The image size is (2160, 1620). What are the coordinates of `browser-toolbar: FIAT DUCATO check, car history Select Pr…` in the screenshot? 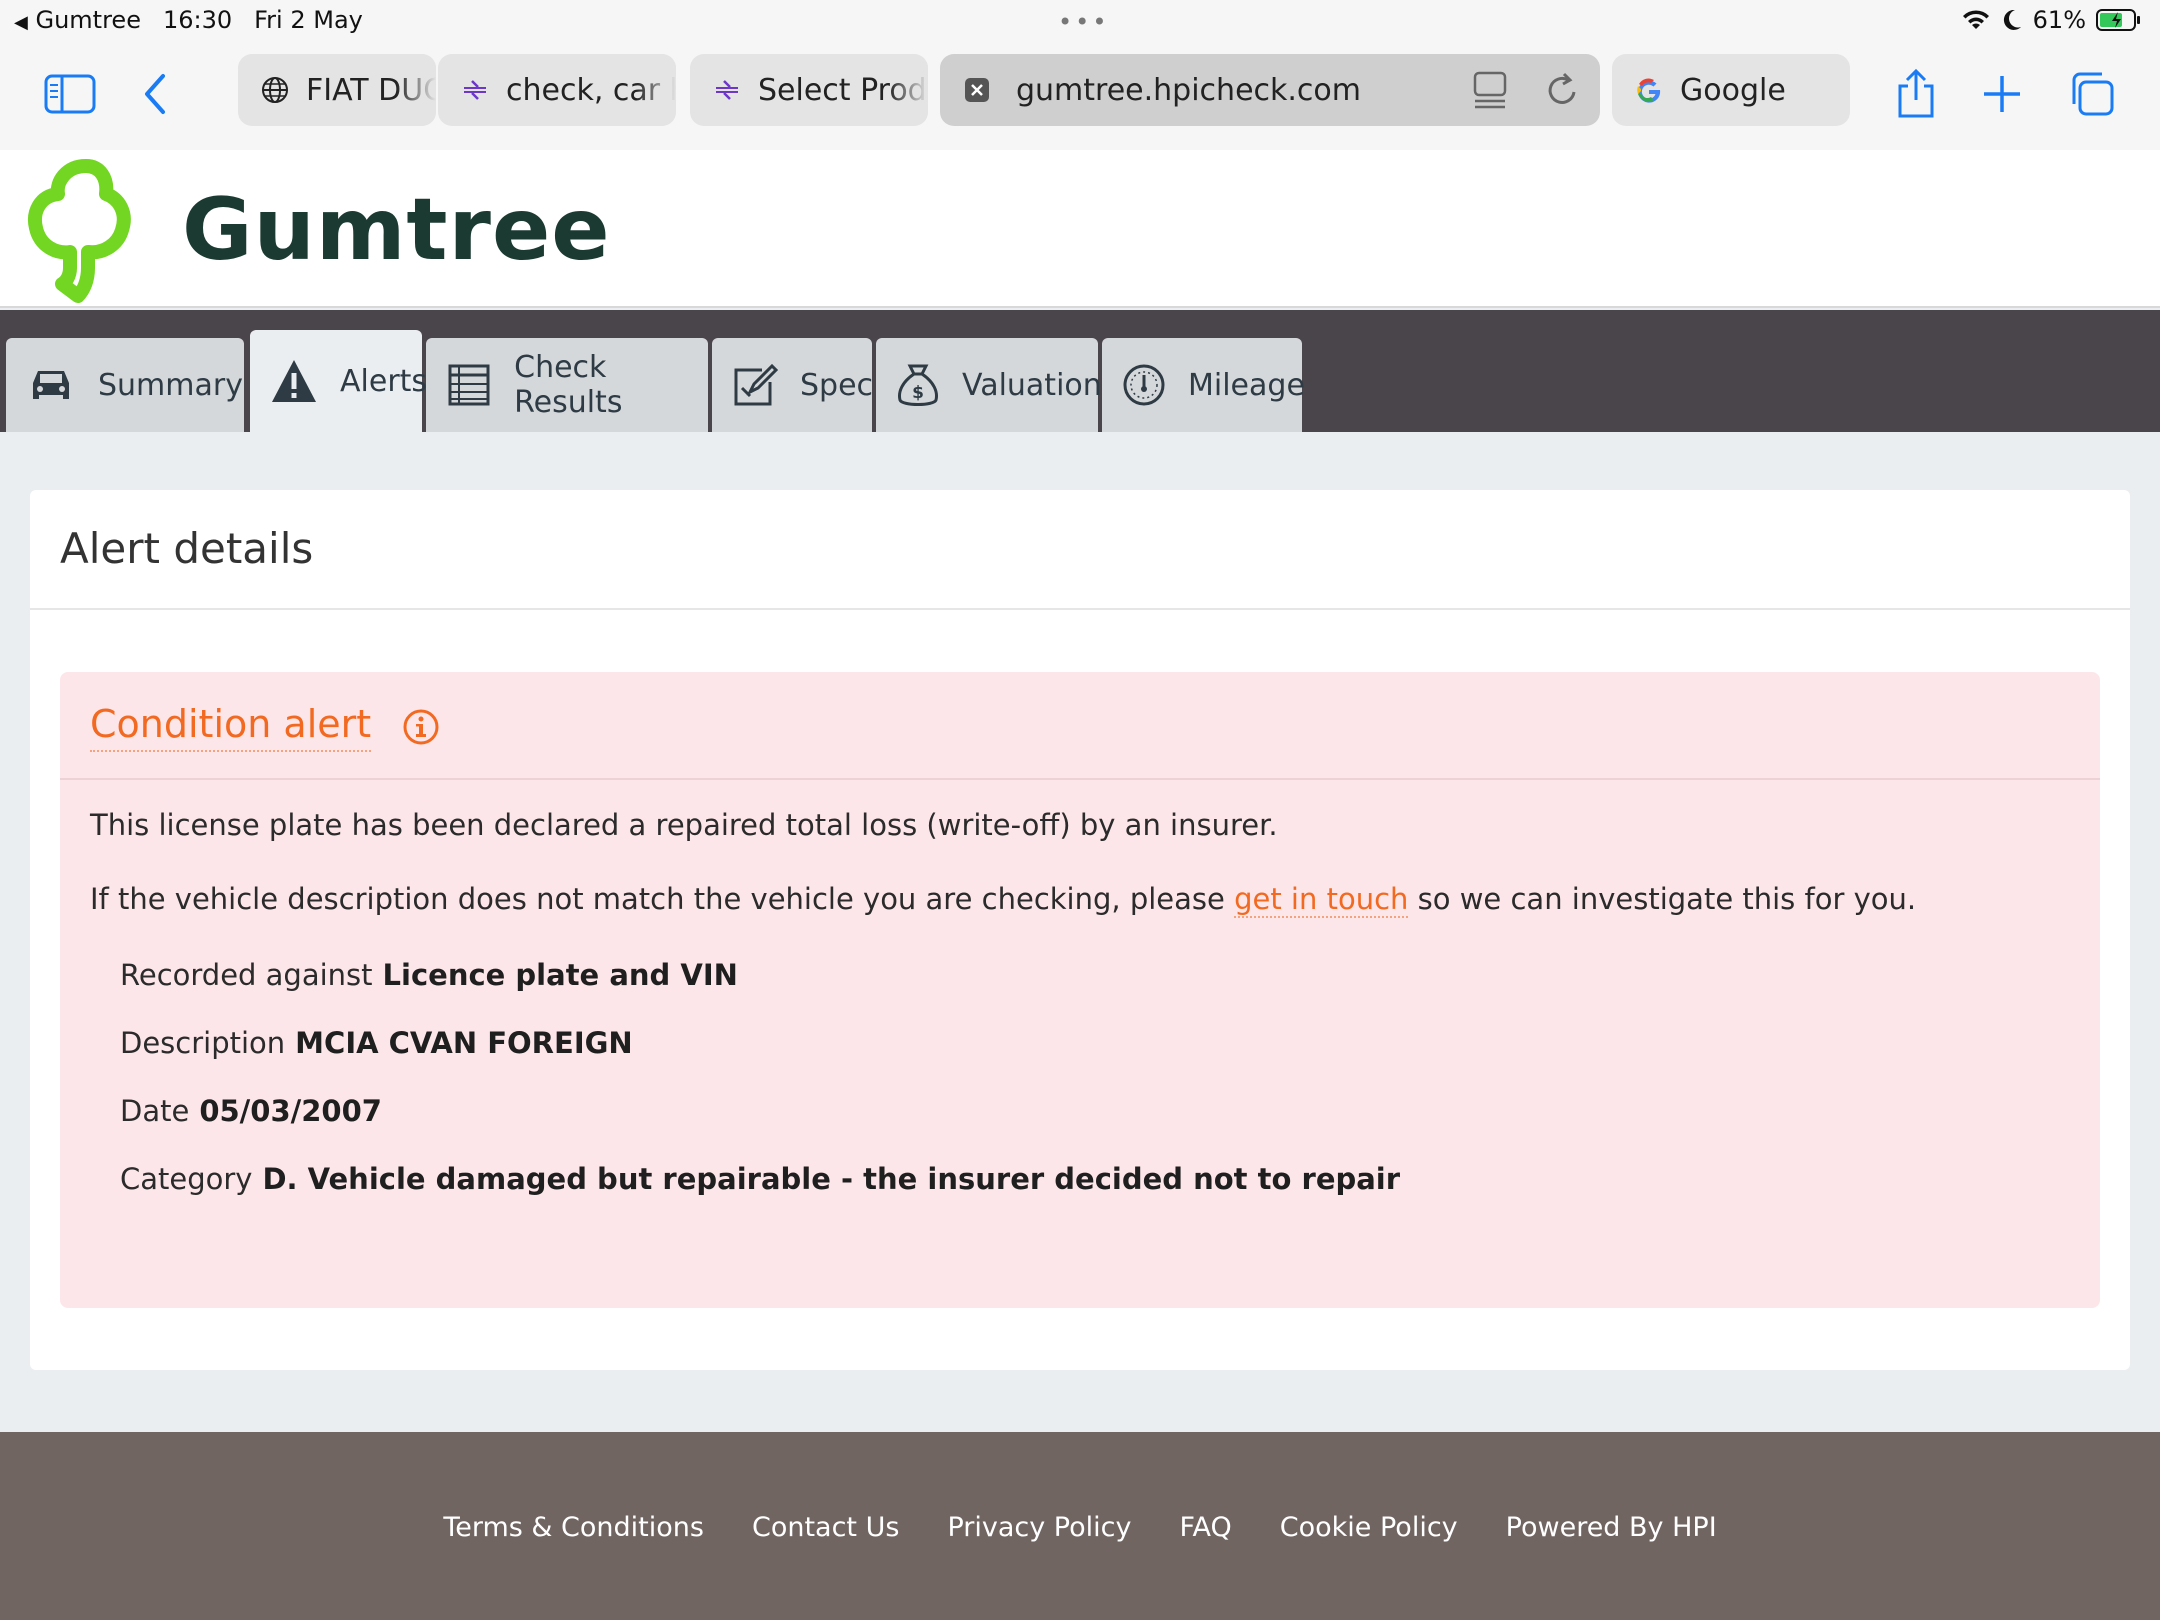 It's located at (1080, 95).